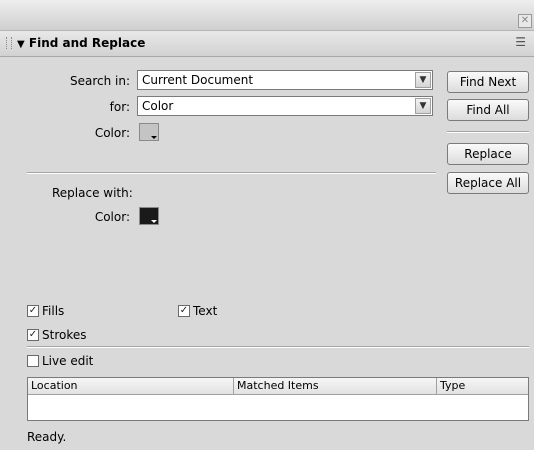 The height and width of the screenshot is (450, 534). I want to click on panel-title-text: Find and Replace, so click(87, 43).